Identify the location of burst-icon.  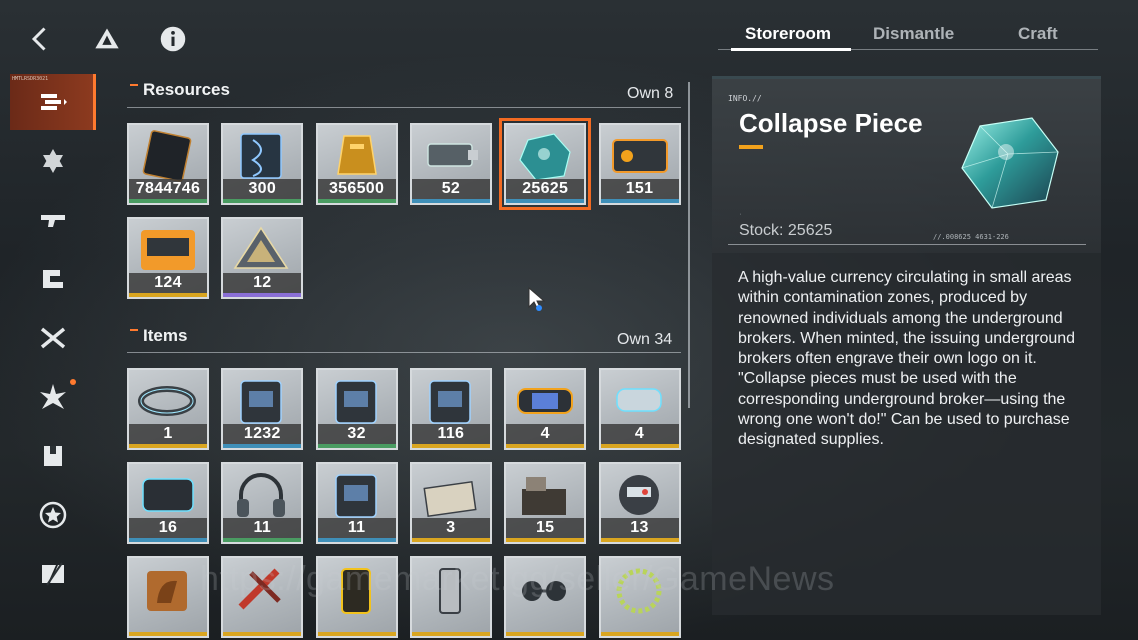
(53, 396).